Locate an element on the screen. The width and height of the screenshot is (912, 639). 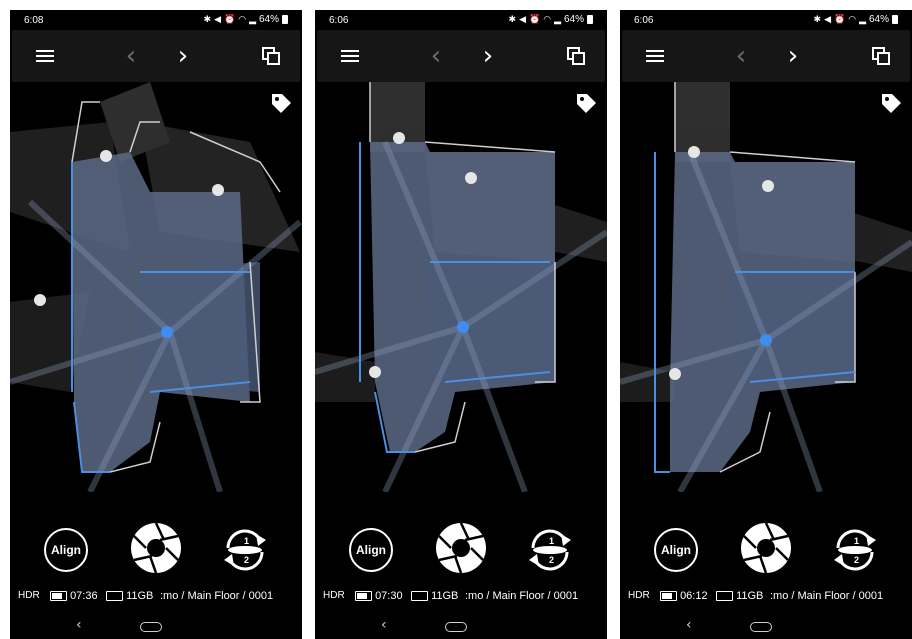
battery-time: 07:36 is located at coordinates (74, 596).